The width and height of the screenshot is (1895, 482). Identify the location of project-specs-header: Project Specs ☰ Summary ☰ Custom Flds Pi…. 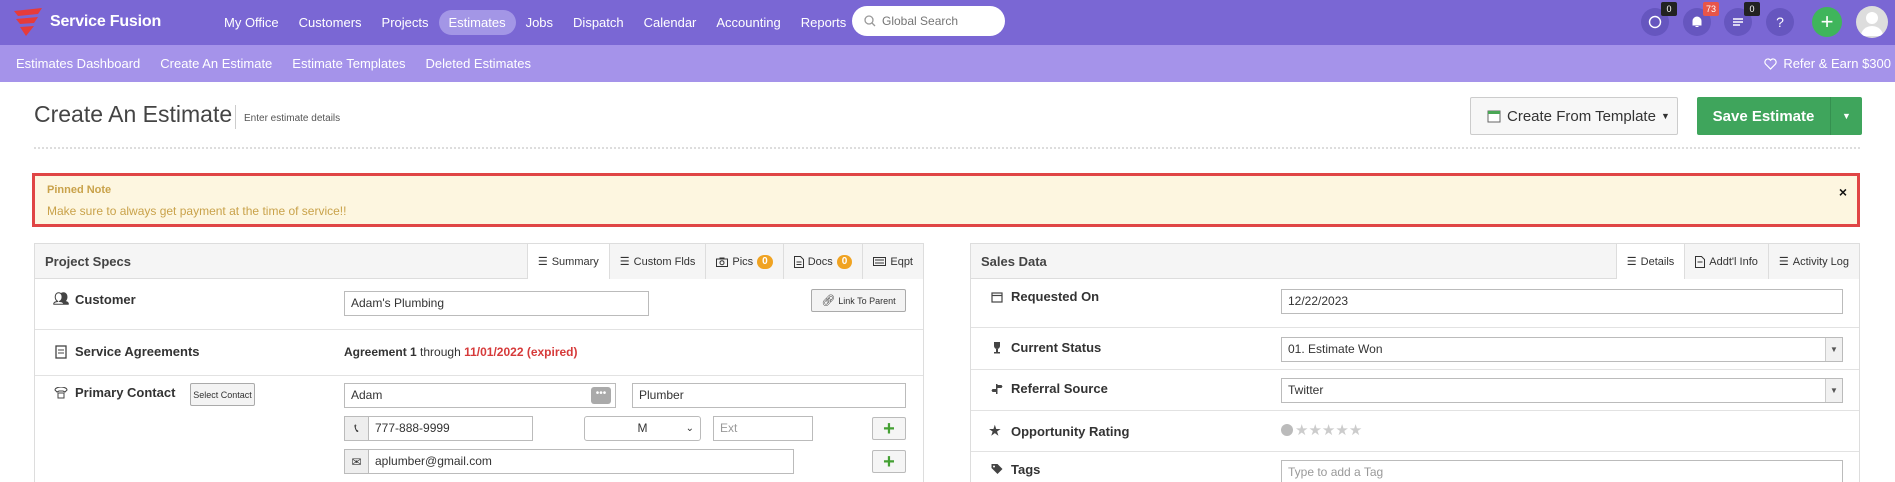
(479, 261).